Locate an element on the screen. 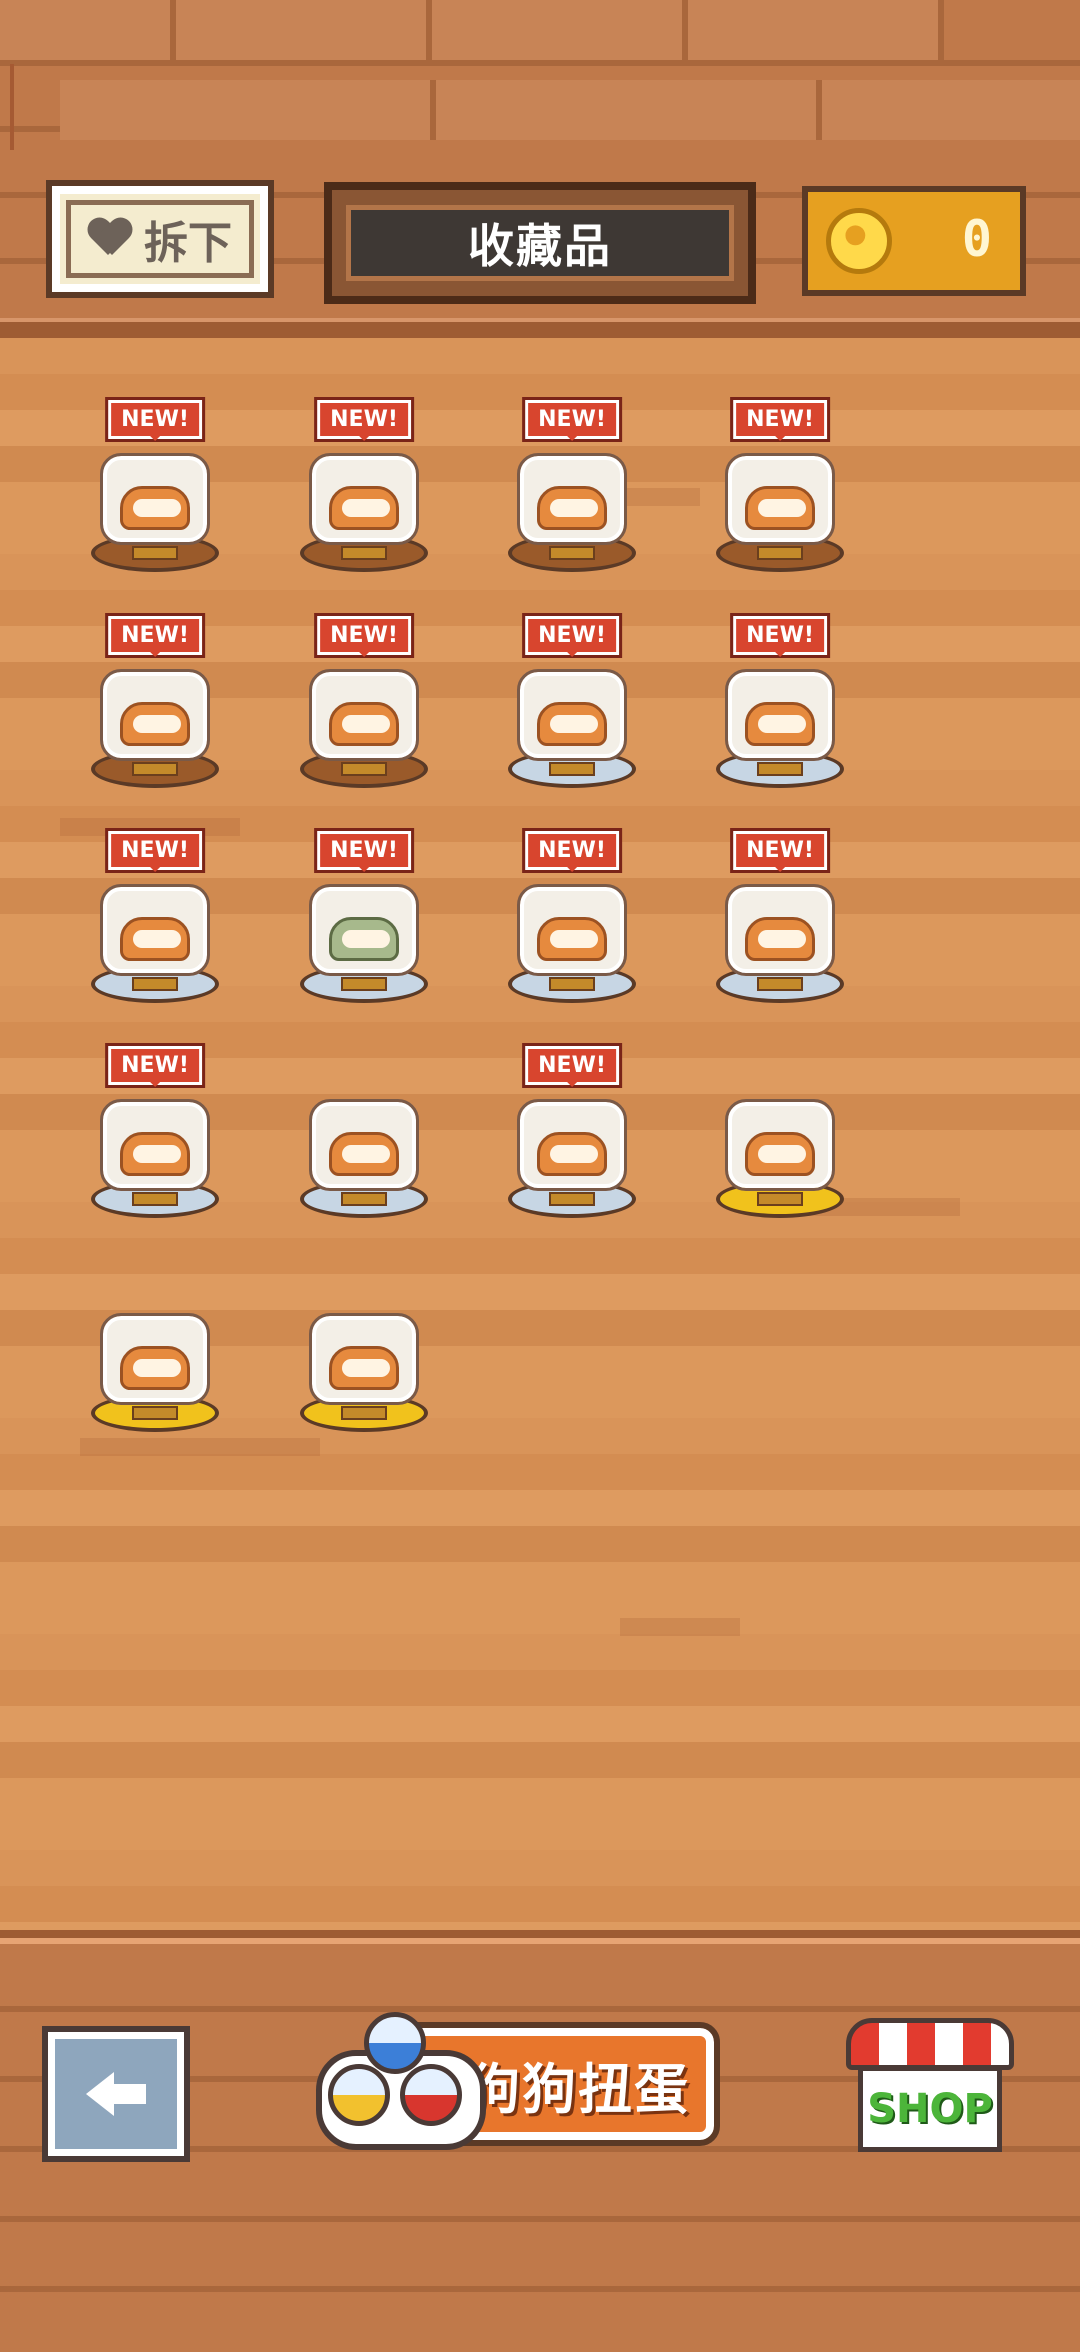 This screenshot has width=1080, height=2352. back-button is located at coordinates (116, 2094).